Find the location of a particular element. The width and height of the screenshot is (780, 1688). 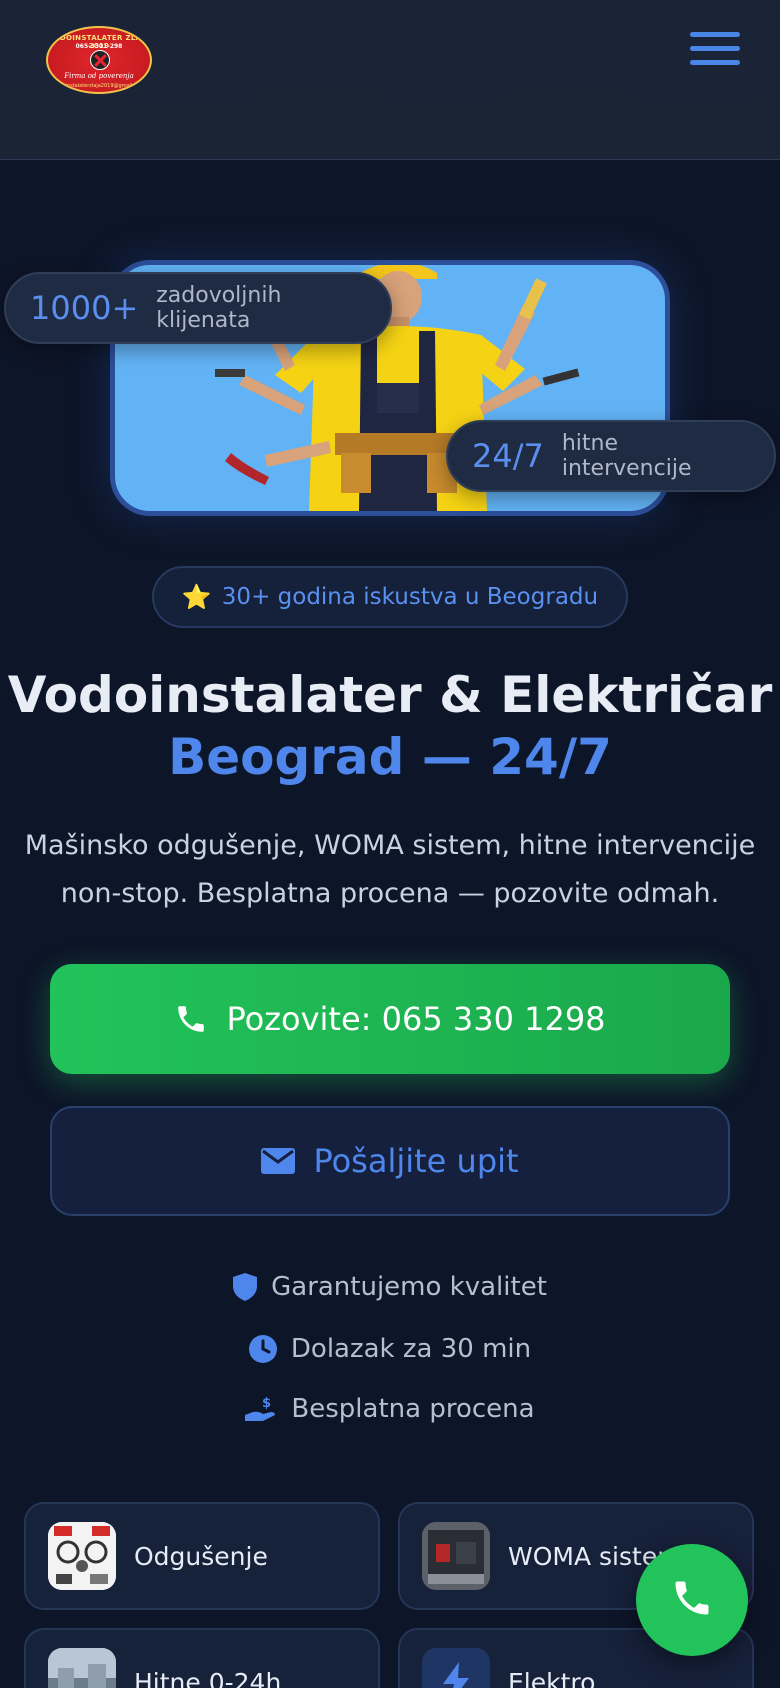

stat-clients-pill: 1000+ zadovoljnih klijenata is located at coordinates (198, 308).